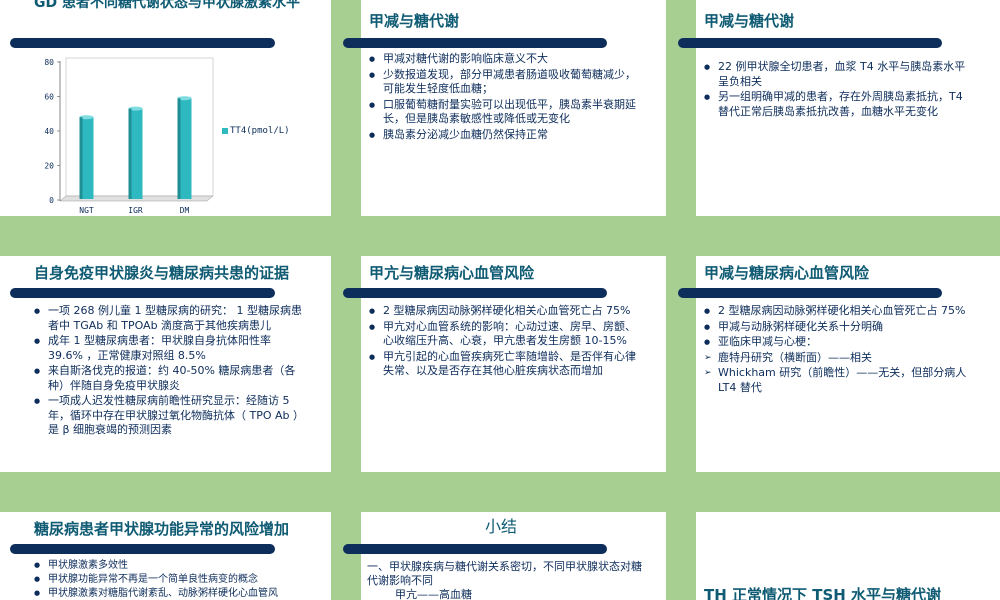  Describe the element at coordinates (86, 210) in the screenshot. I see `x-tick-label: NGT` at that location.